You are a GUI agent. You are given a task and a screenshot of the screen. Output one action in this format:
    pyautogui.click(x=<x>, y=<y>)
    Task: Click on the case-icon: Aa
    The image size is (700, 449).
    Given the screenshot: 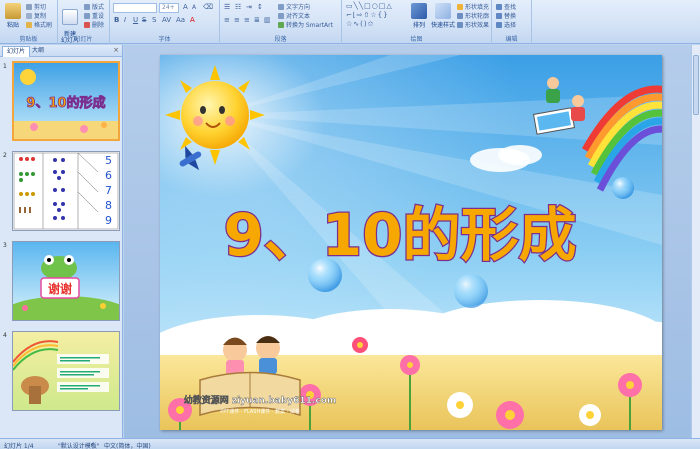 What is the action you would take?
    pyautogui.click(x=180, y=20)
    